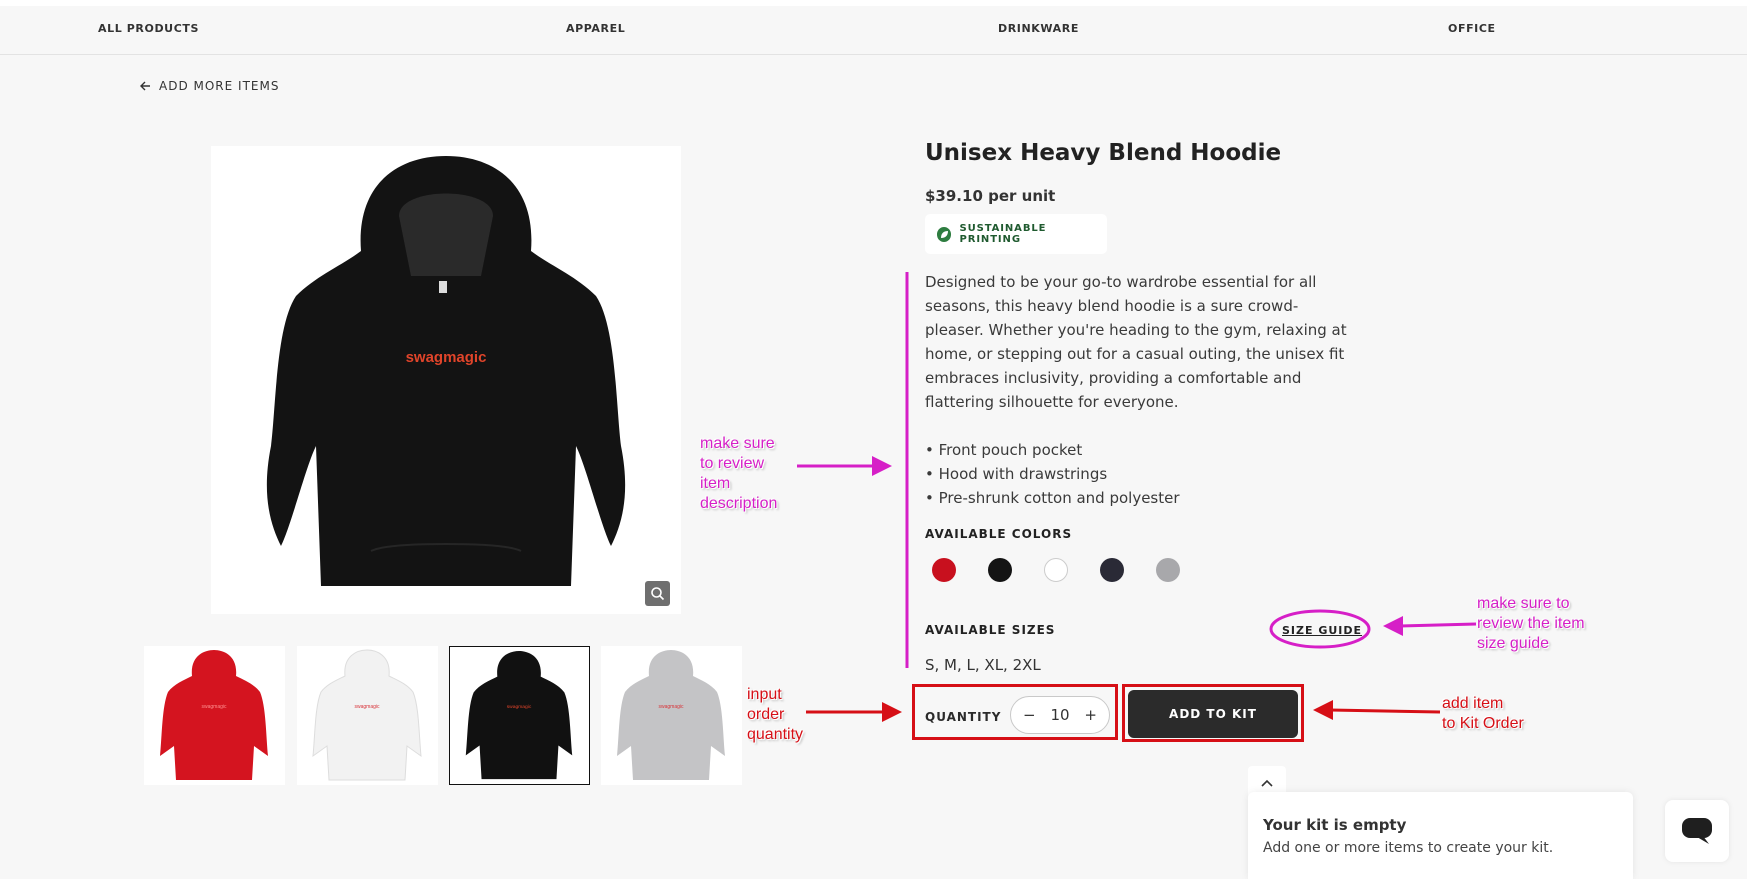 This screenshot has width=1747, height=879. What do you see at coordinates (446, 357) in the screenshot?
I see `hoodie-logo-text: swagmagic` at bounding box center [446, 357].